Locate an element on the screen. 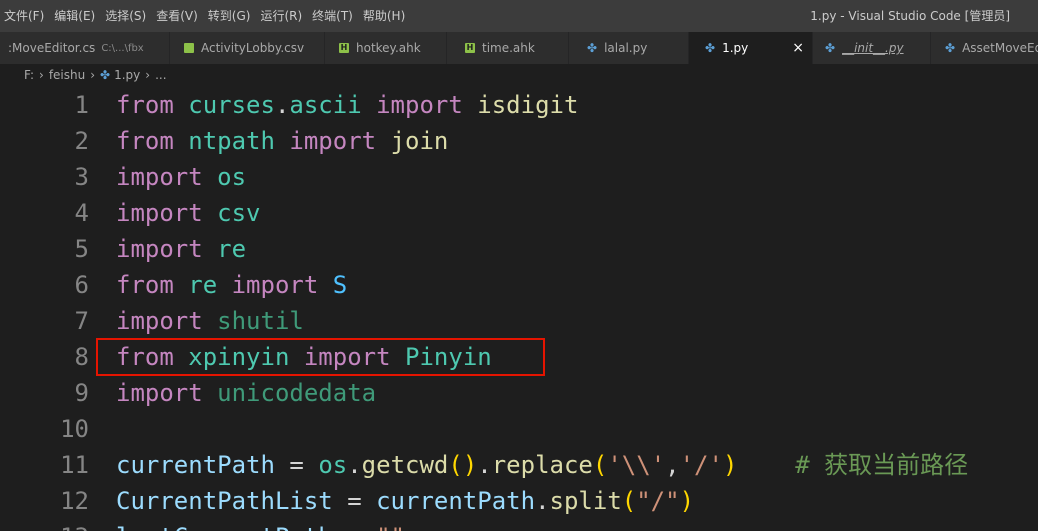 The image size is (1038, 531). tab-label: hotkey.ahk is located at coordinates (388, 48).